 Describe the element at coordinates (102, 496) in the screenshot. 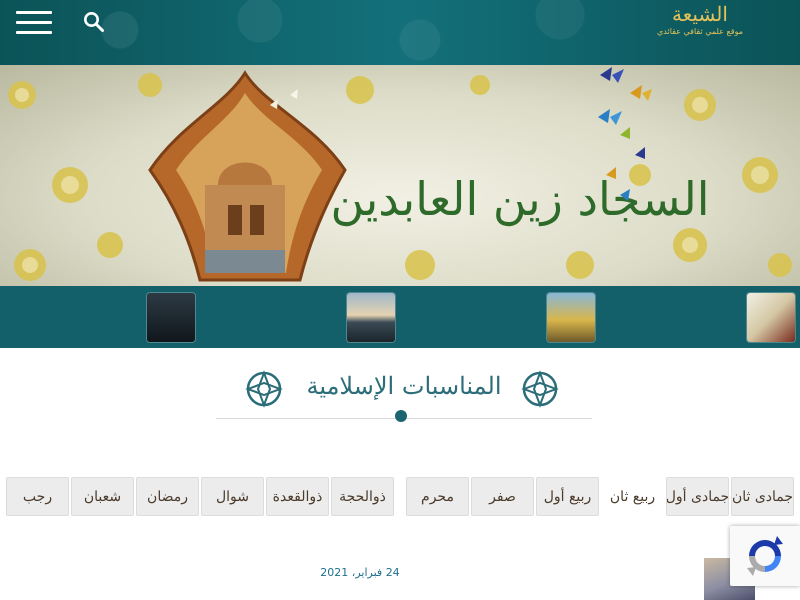

I see `month-shaban: شعبان` at that location.